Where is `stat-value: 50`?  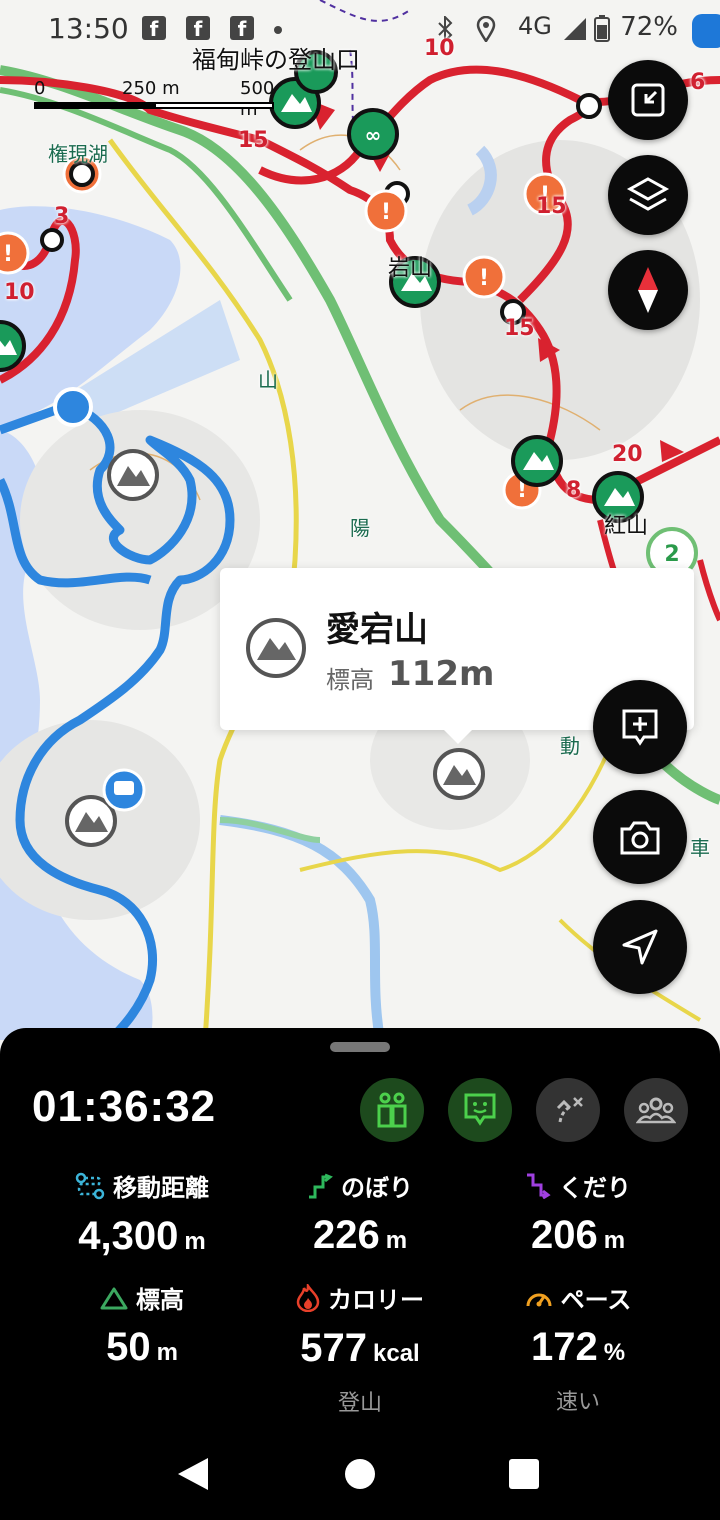
stat-value: 50 is located at coordinates (128, 1347).